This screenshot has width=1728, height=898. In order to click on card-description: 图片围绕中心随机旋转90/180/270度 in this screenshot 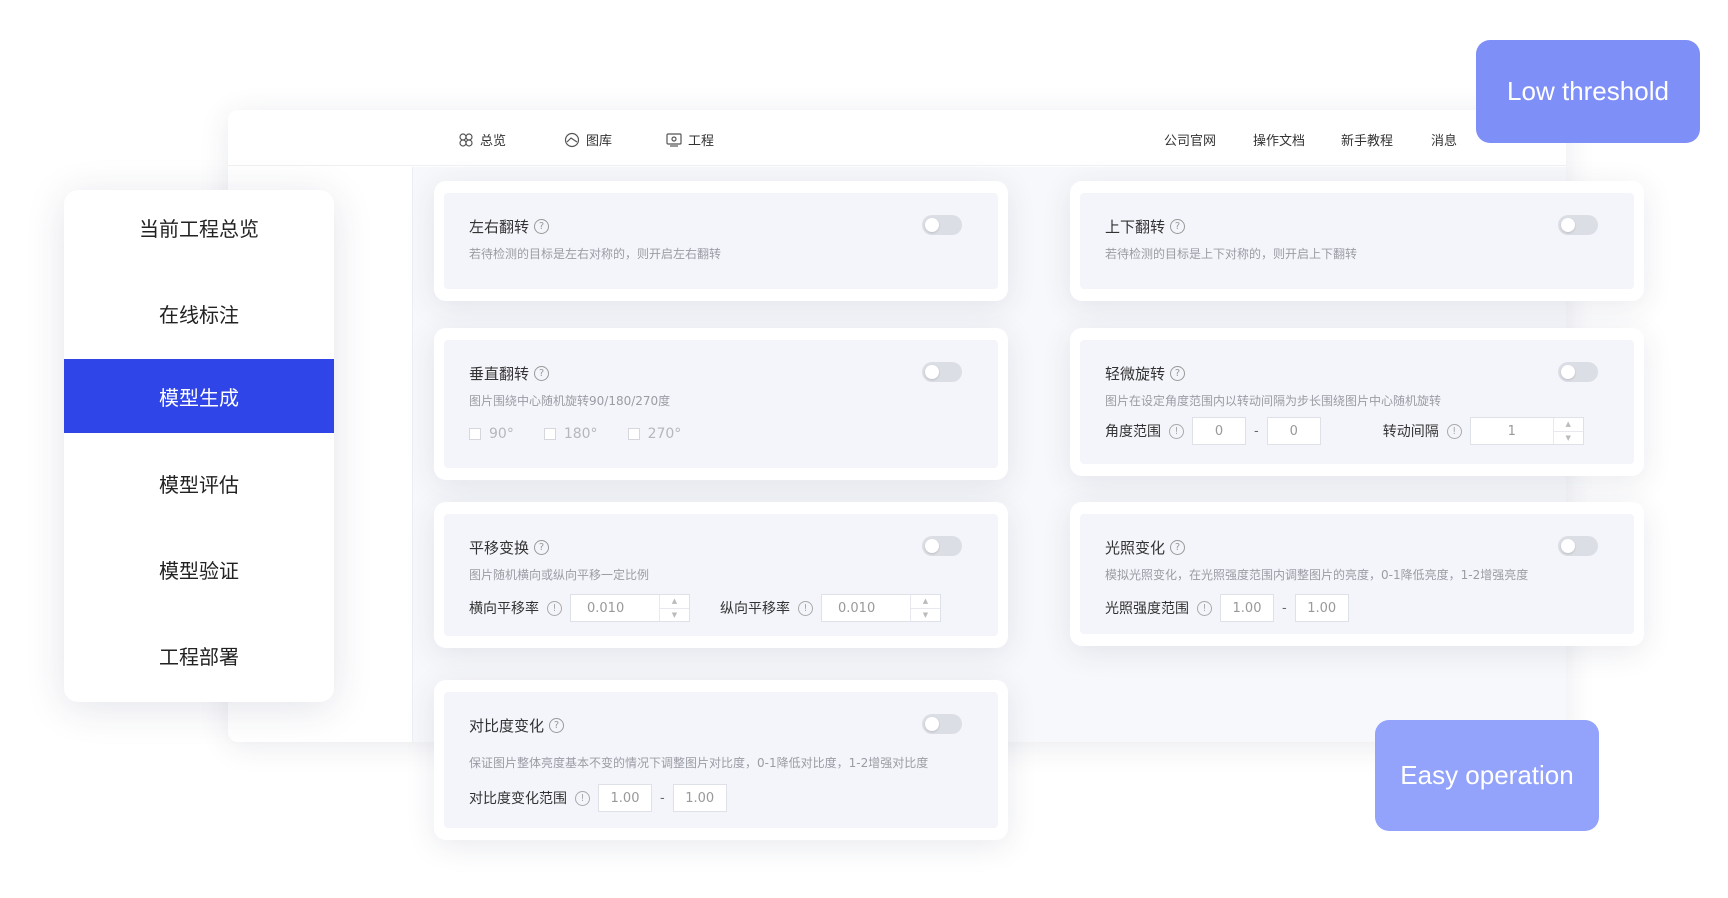, I will do `click(570, 401)`.